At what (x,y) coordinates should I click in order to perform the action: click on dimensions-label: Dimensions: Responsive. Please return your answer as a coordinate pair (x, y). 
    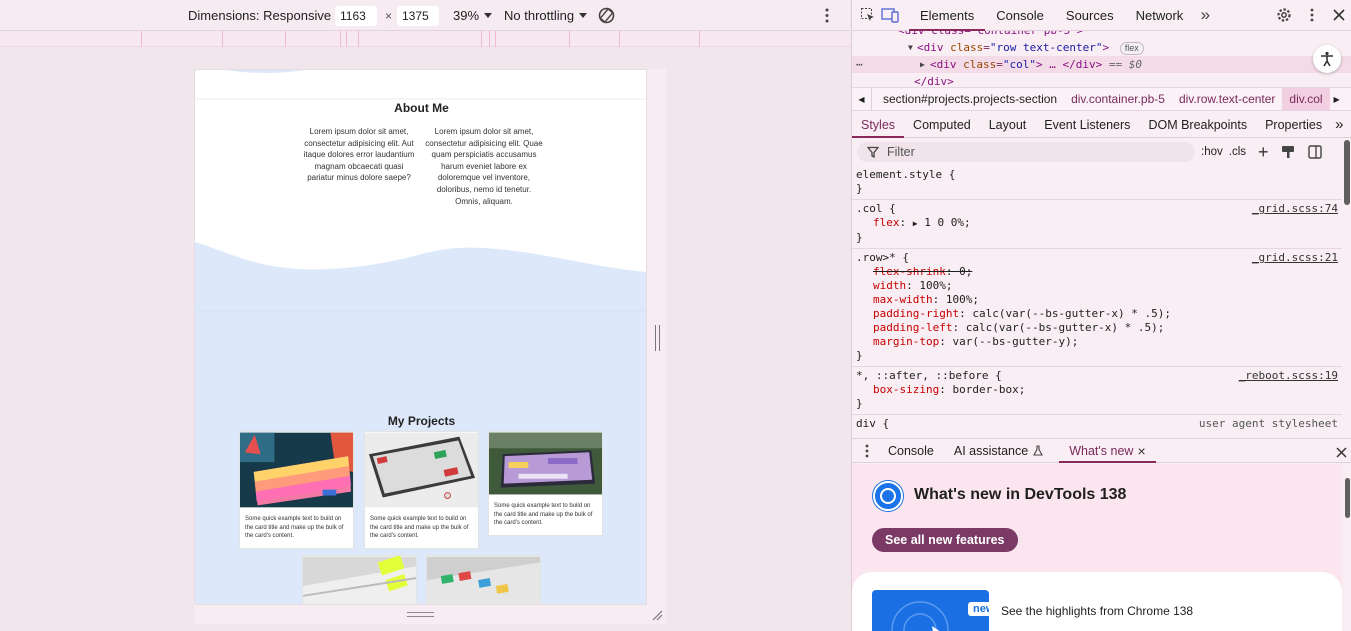
    Looking at the image, I should click on (260, 15).